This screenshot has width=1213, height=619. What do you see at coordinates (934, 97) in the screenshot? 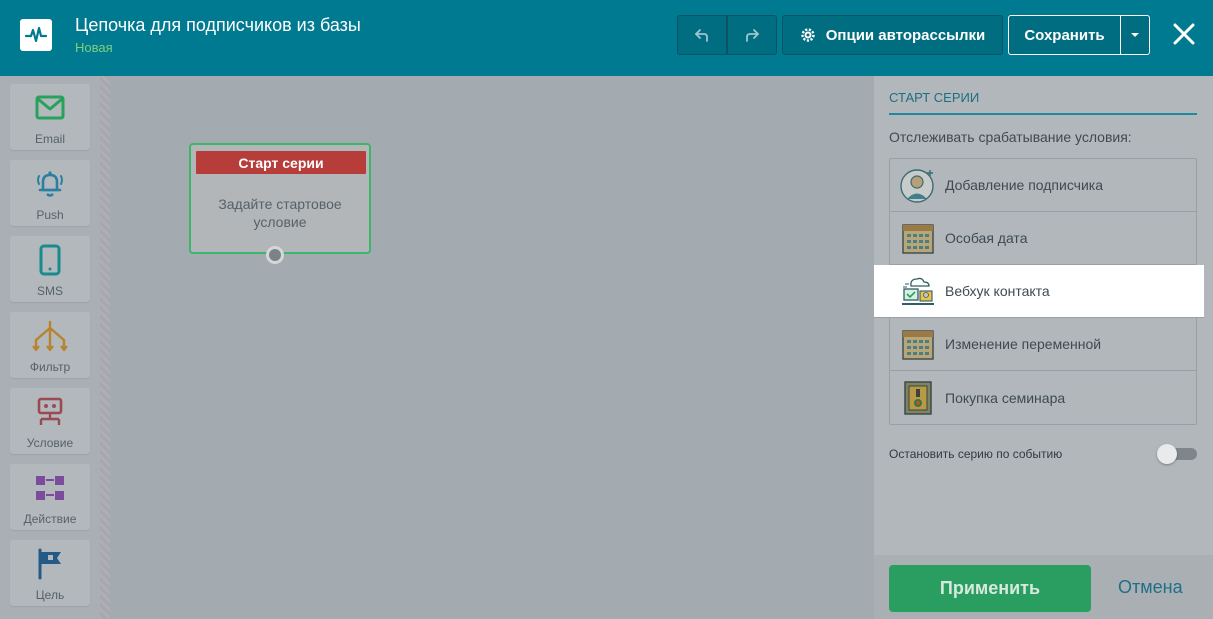
I see `panel-title: СТАРТ СЕРИИ` at bounding box center [934, 97].